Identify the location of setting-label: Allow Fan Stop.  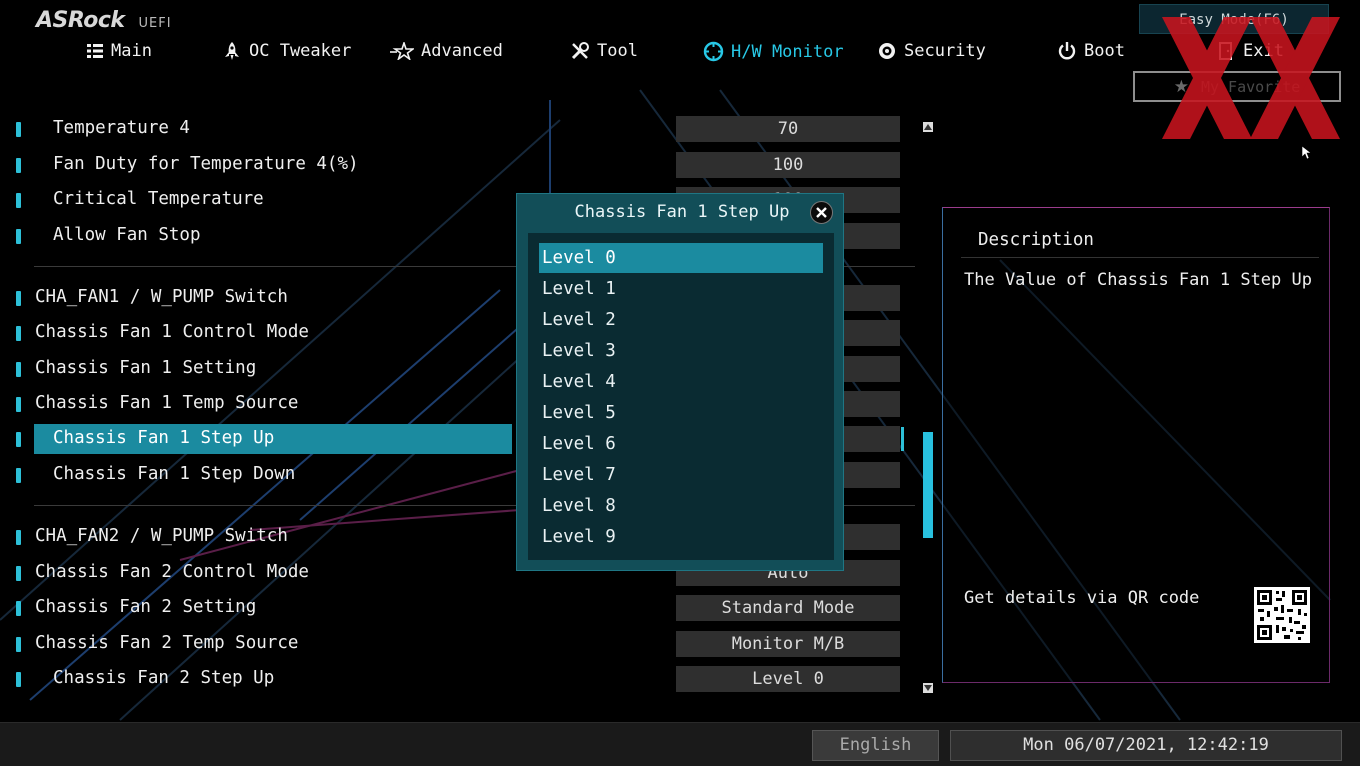
(127, 235).